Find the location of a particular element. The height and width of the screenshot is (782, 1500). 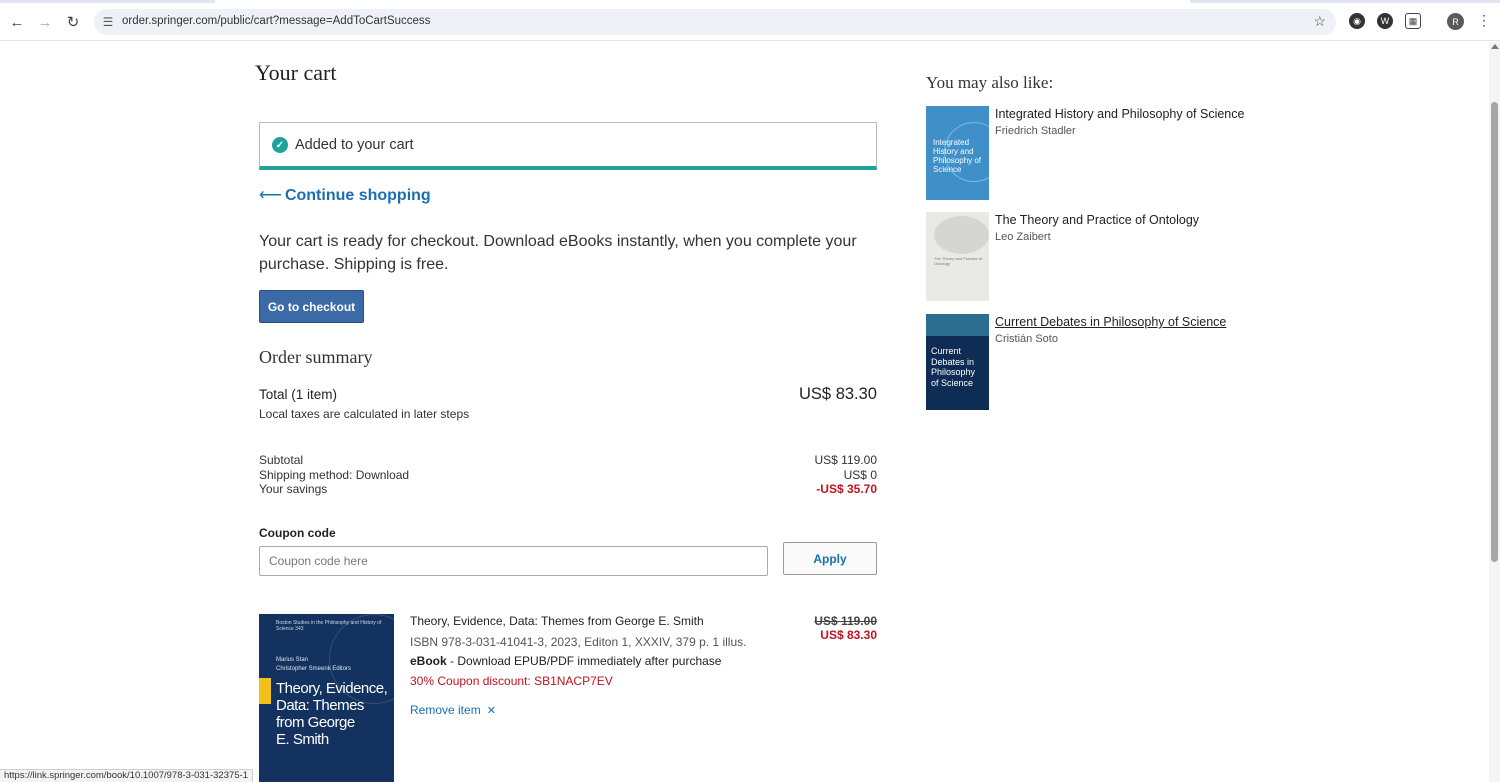

alert-message: Added to your cart is located at coordinates (354, 145).